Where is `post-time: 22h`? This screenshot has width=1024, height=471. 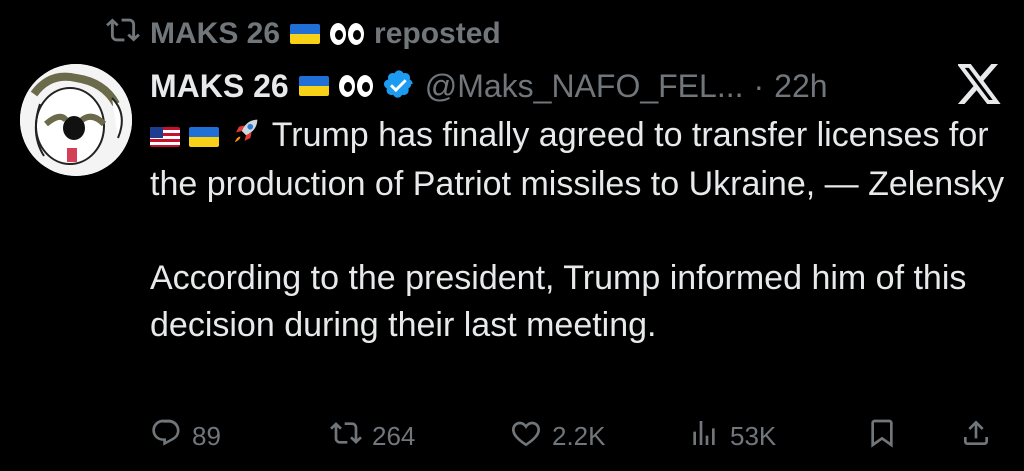 post-time: 22h is located at coordinates (800, 86).